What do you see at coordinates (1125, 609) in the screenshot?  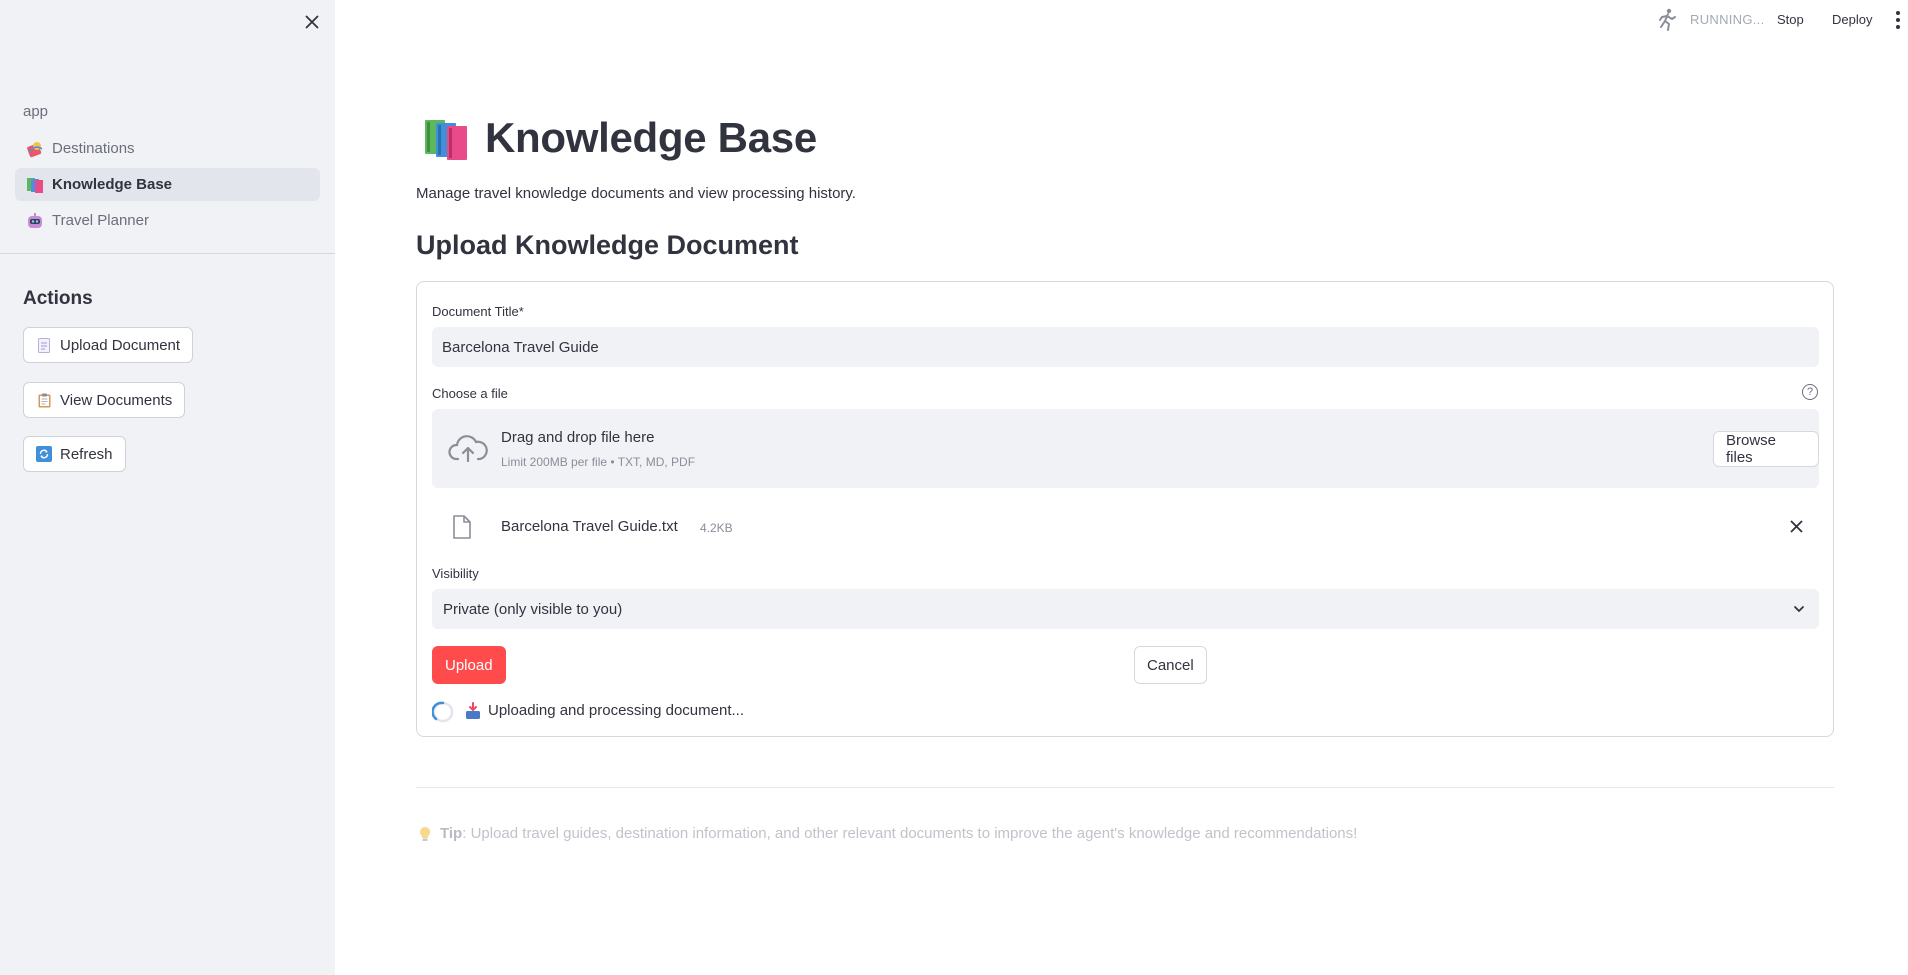 I see `visibility-select: Private (only visible to you)` at bounding box center [1125, 609].